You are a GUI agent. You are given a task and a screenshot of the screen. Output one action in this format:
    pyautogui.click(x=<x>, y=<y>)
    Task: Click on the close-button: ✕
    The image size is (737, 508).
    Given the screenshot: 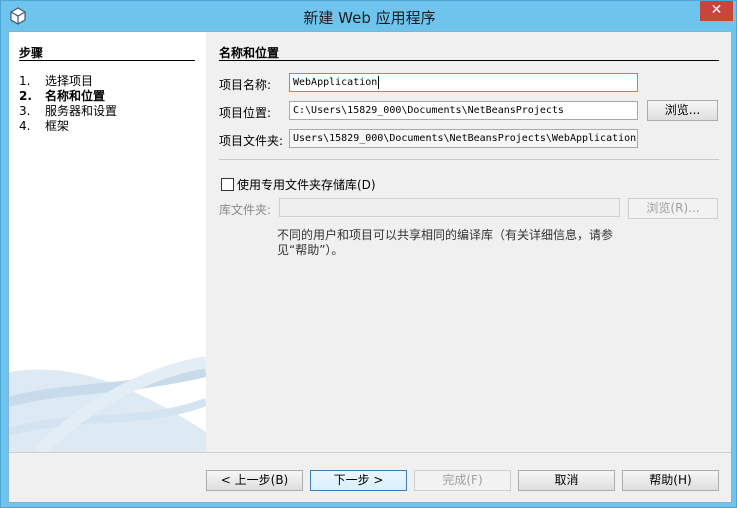 What is the action you would take?
    pyautogui.click(x=716, y=11)
    